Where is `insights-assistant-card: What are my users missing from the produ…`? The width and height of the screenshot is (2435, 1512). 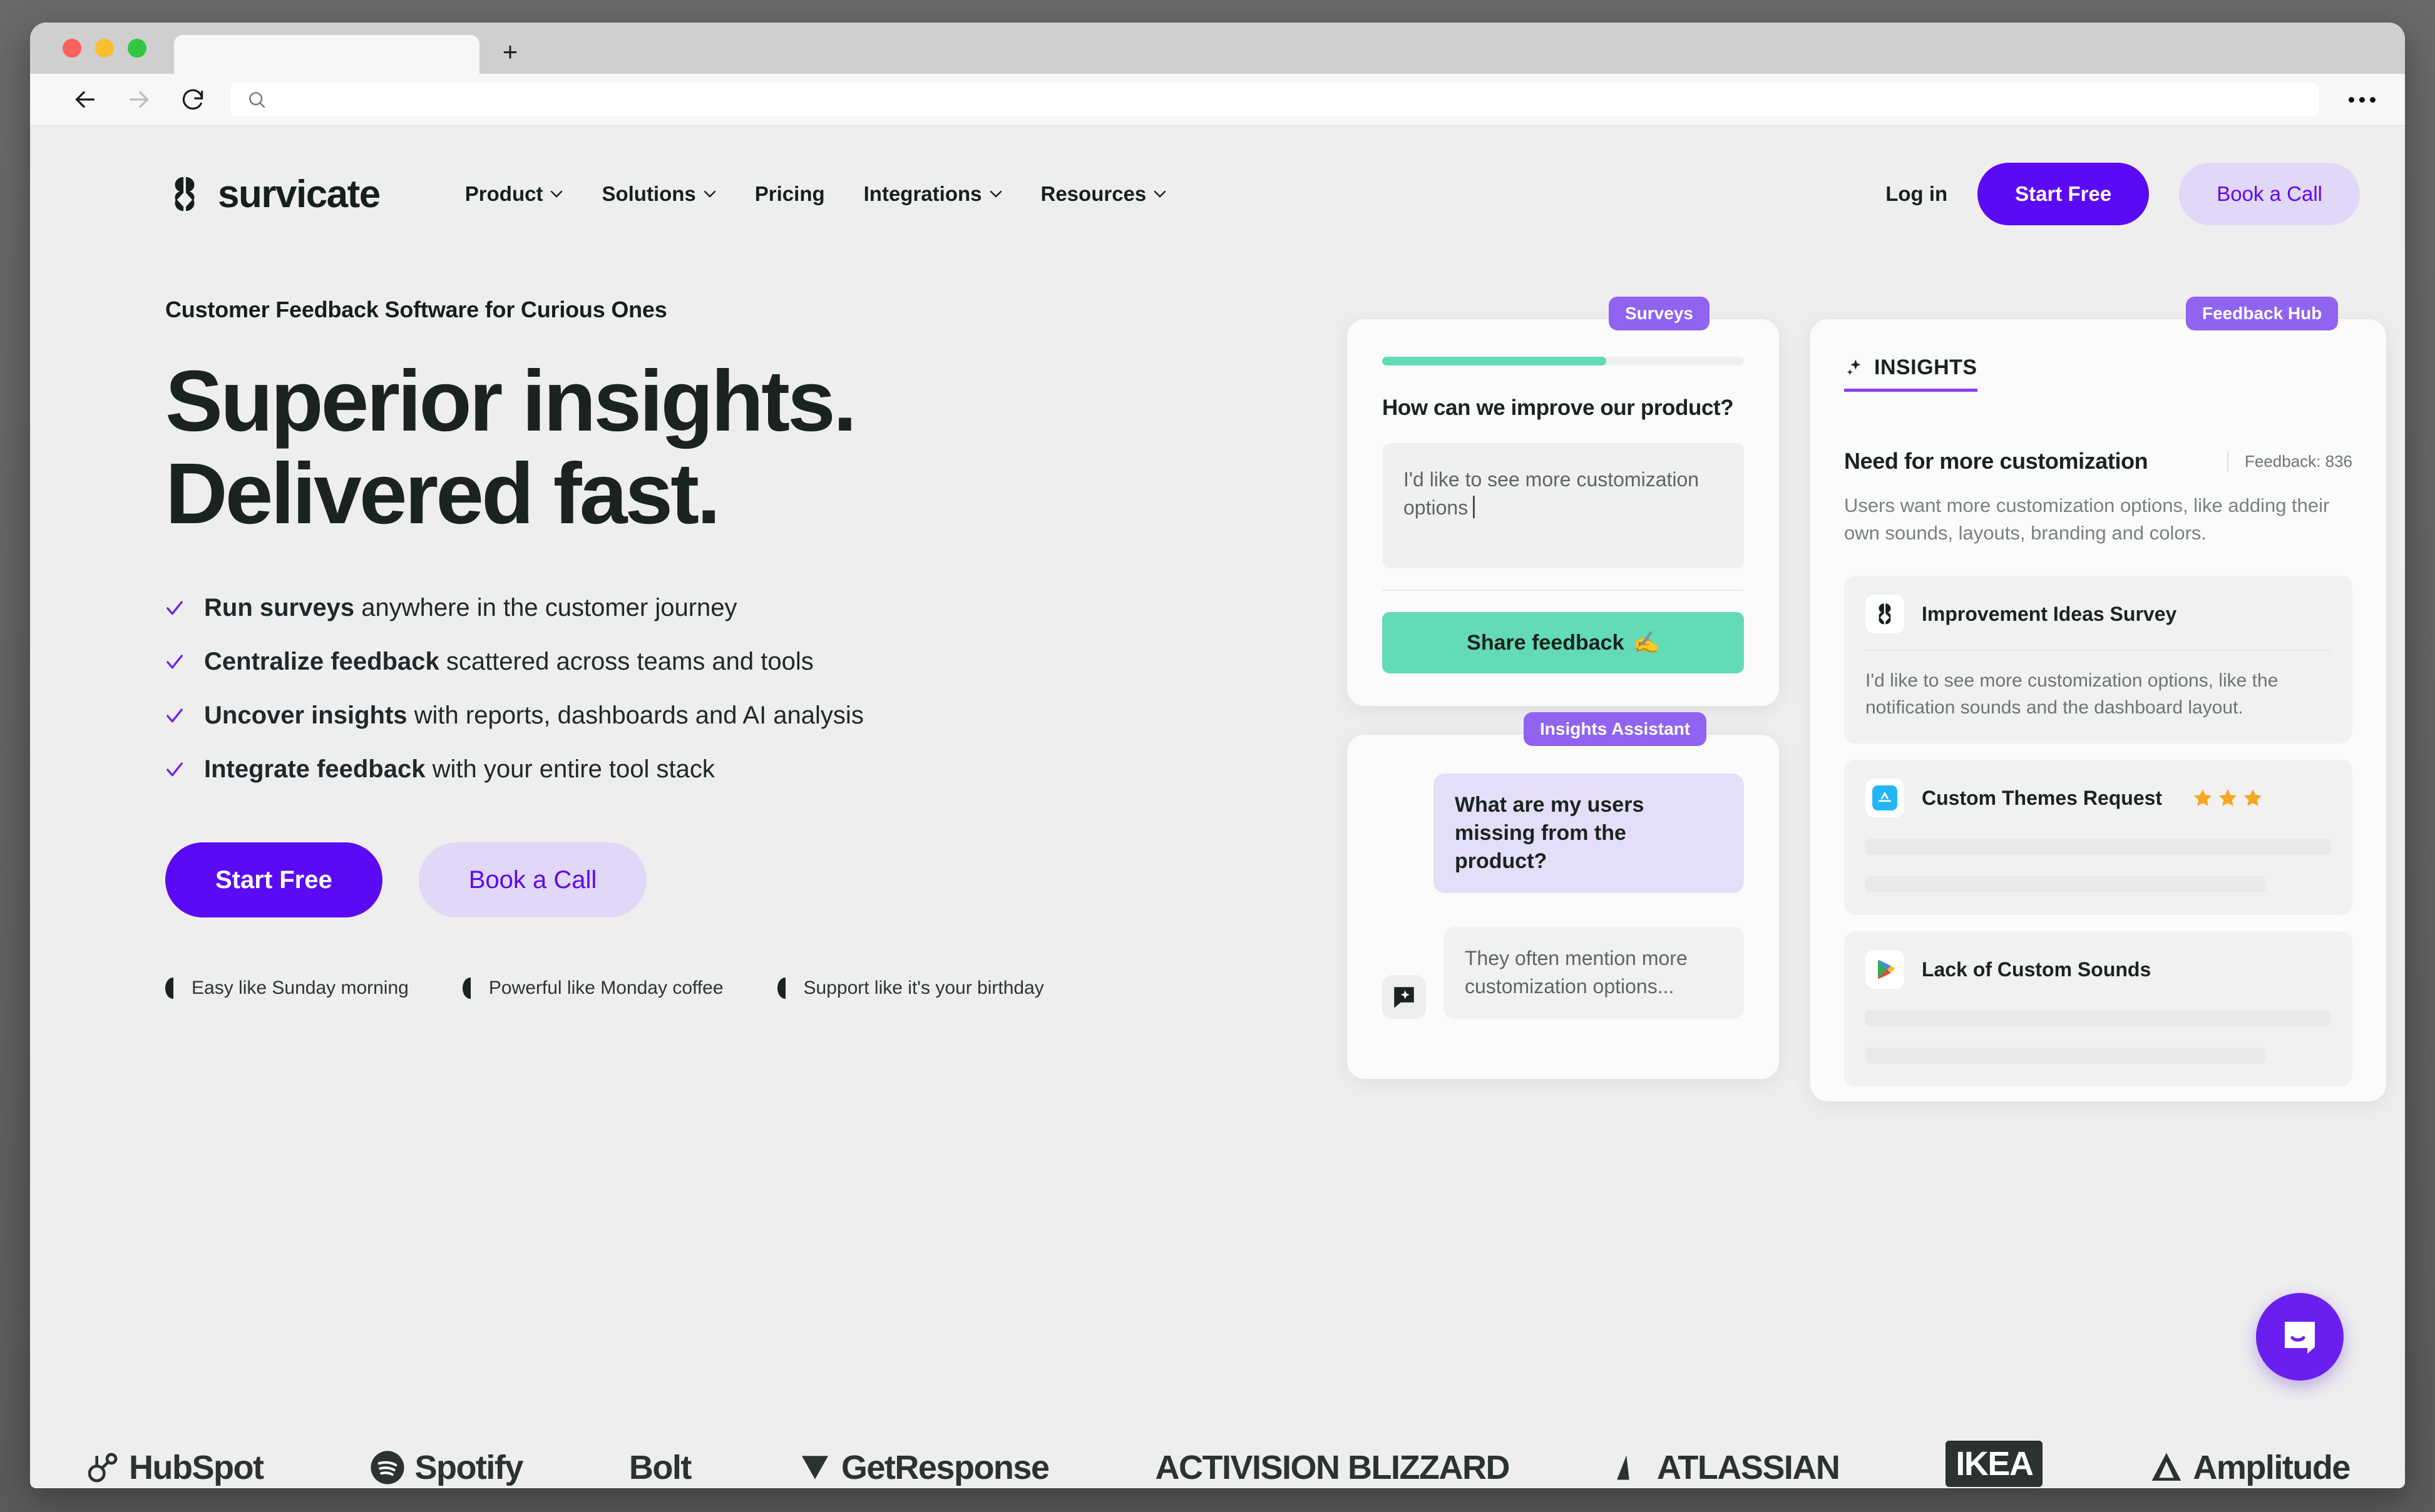
insights-assistant-card: What are my users missing from the produ… is located at coordinates (1563, 907).